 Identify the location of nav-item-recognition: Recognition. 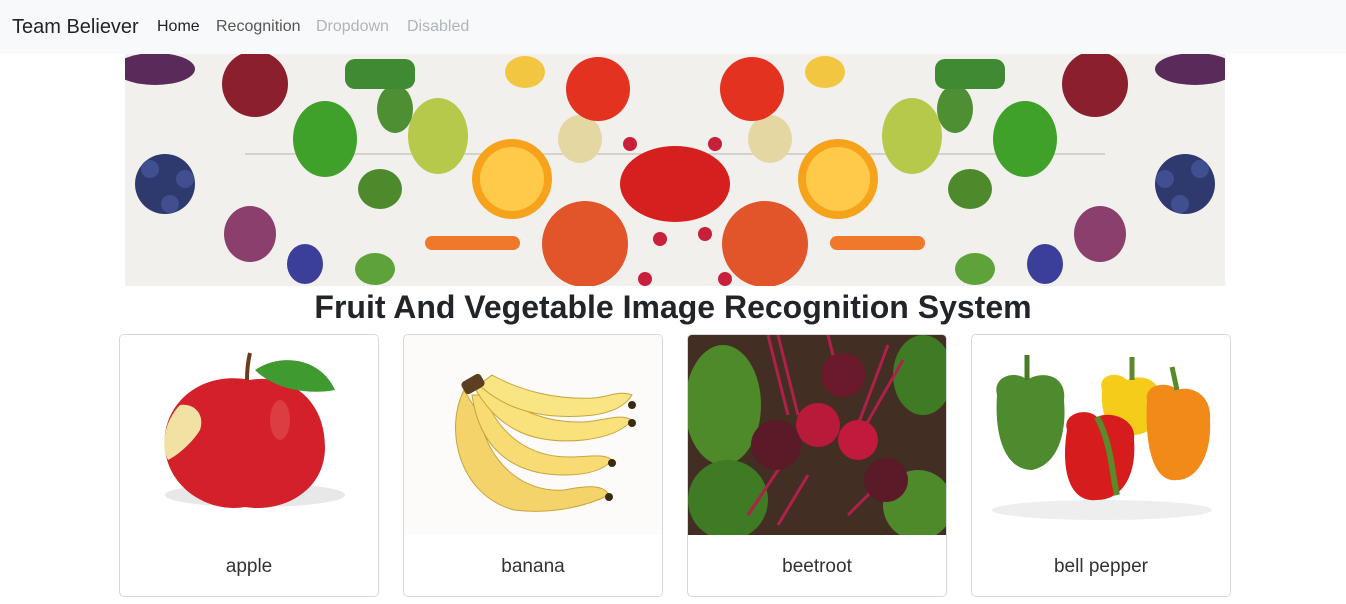
(258, 27).